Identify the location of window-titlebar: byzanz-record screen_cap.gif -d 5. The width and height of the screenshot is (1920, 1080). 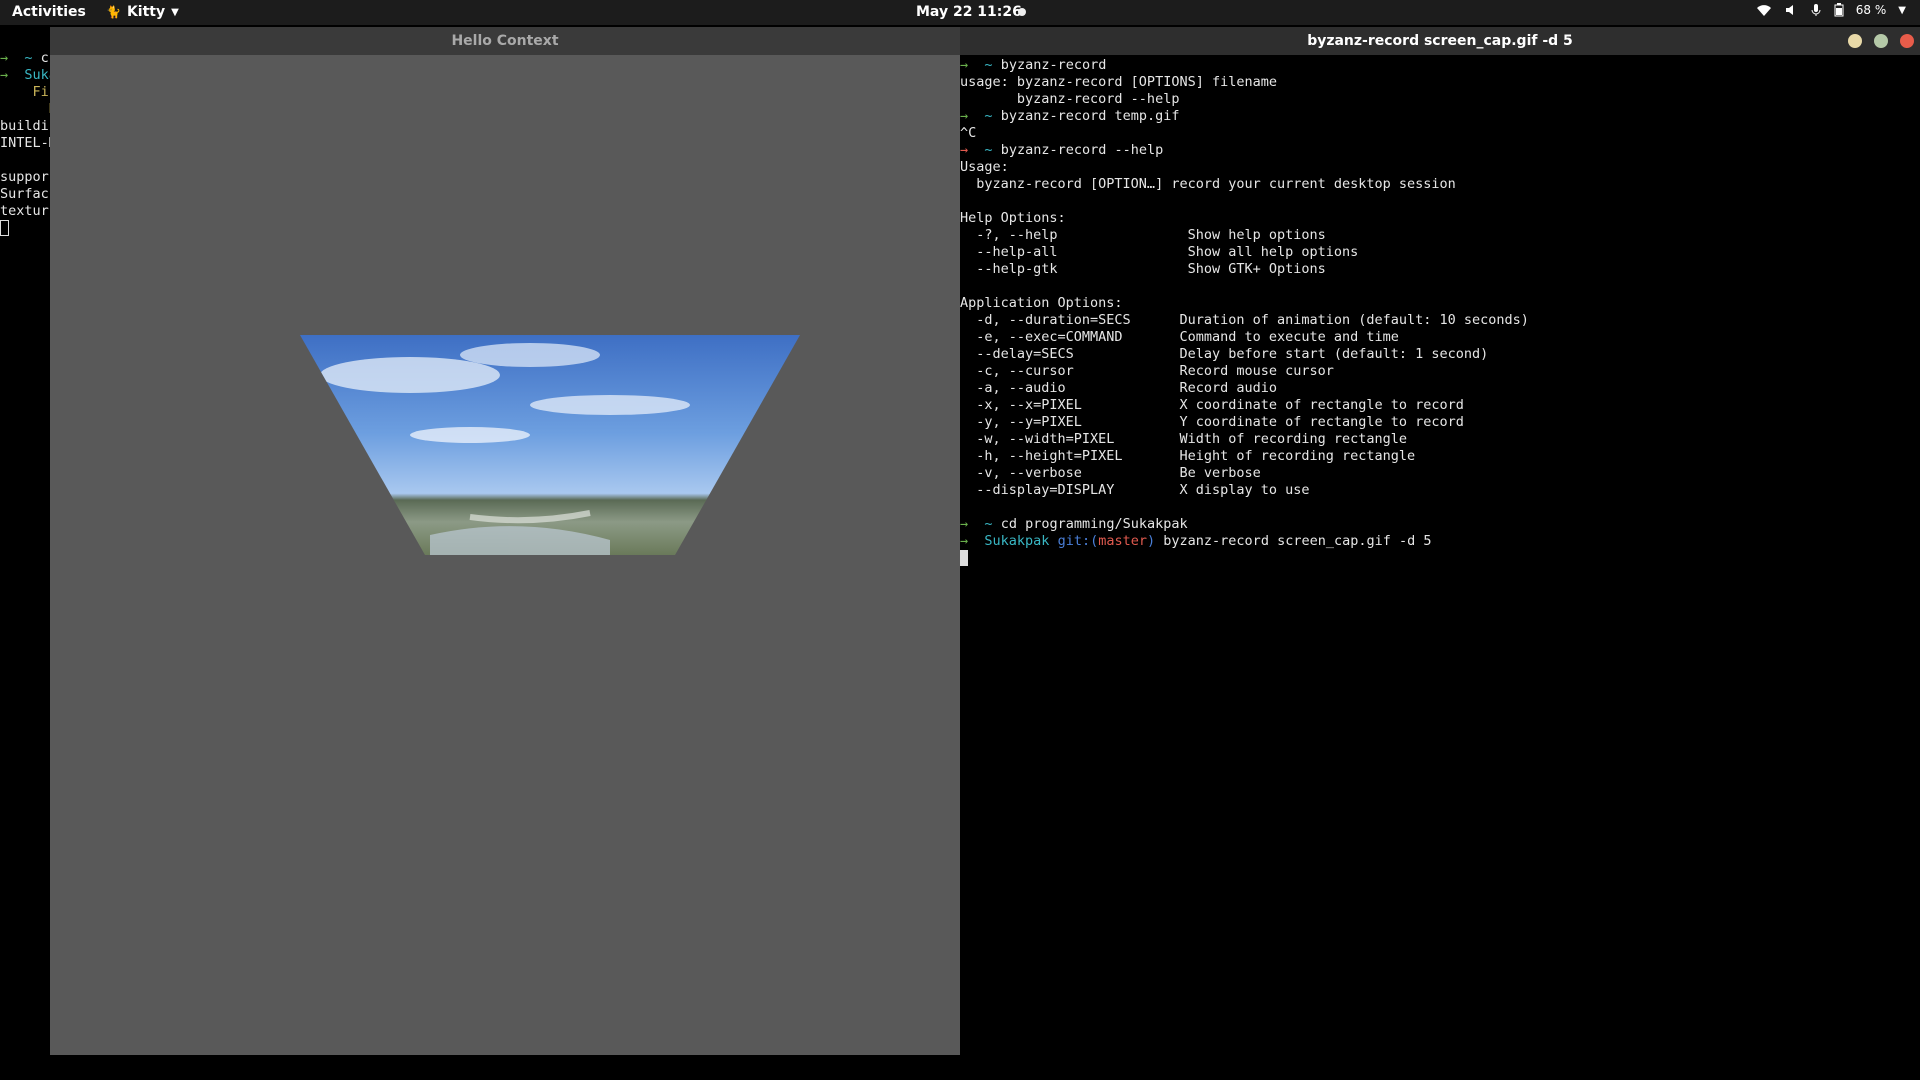
(1440, 41).